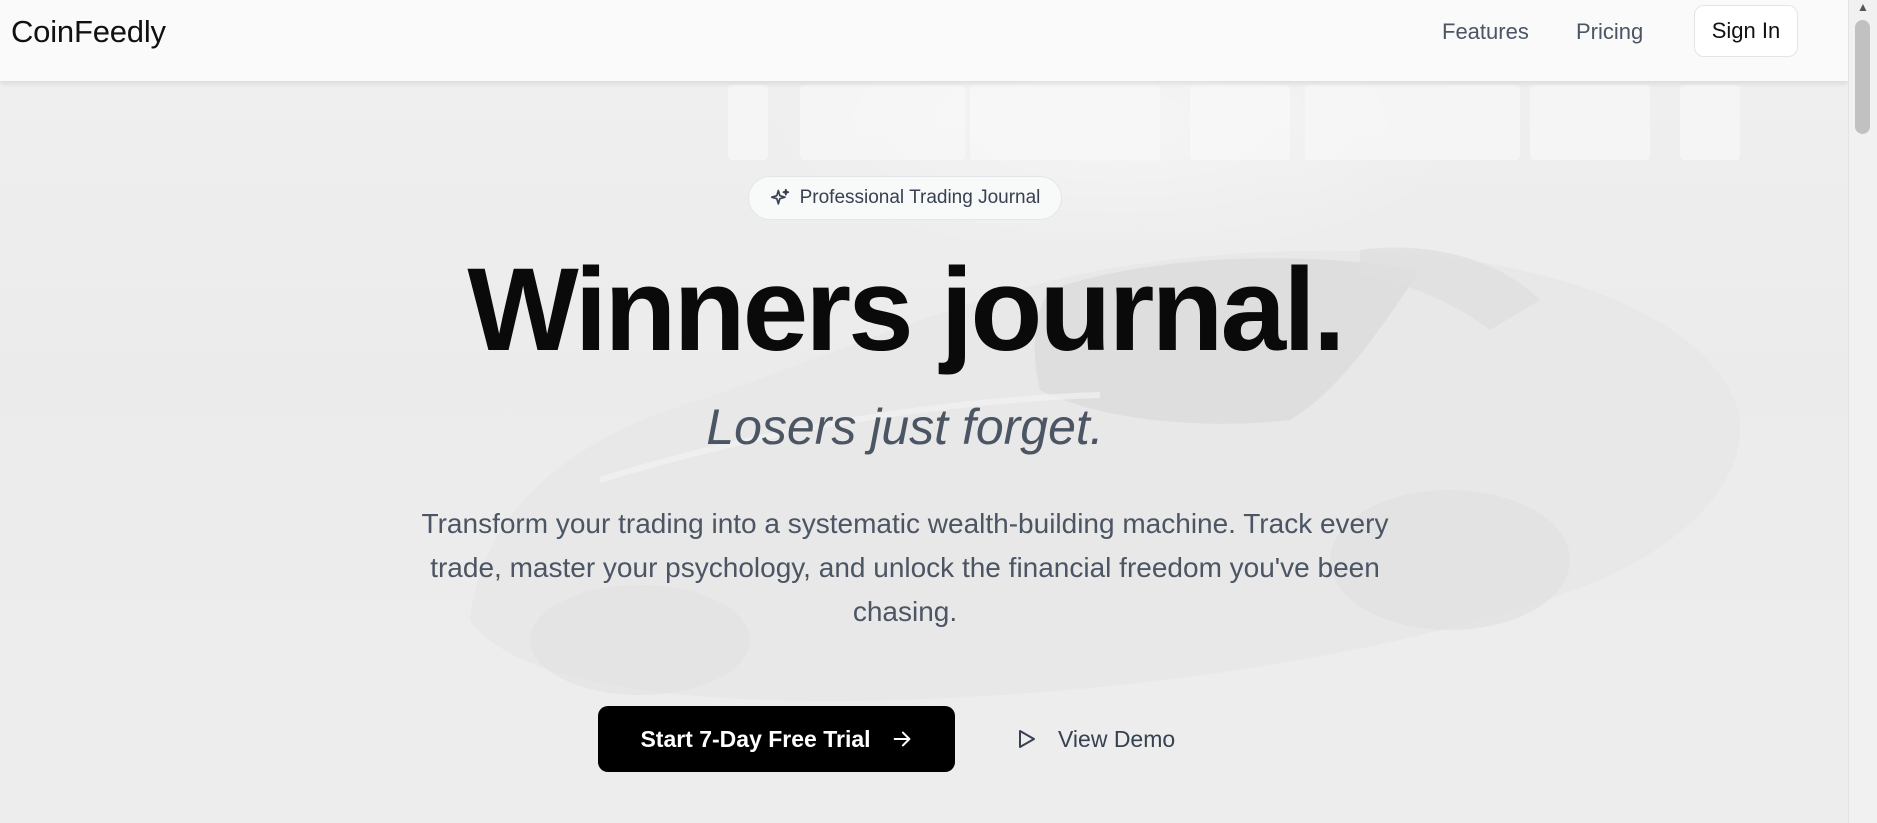 This screenshot has width=1877, height=823. I want to click on scrollbar-thumb, so click(1862, 77).